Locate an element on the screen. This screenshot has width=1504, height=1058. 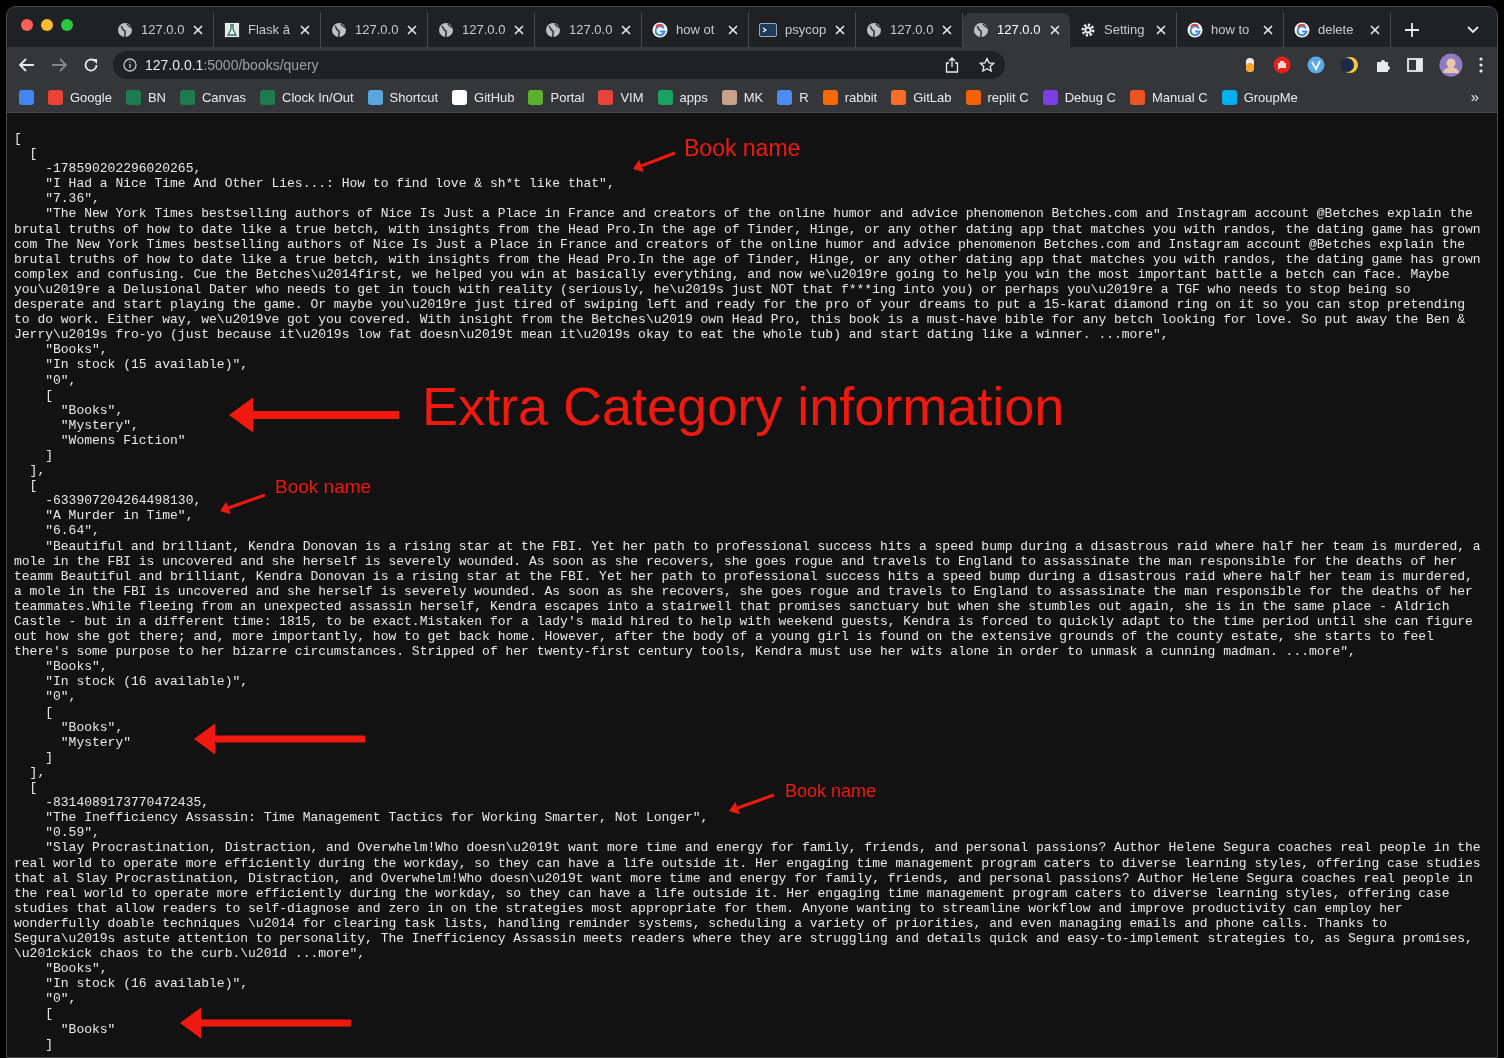
json-line: -178590202296020265, is located at coordinates (123, 169).